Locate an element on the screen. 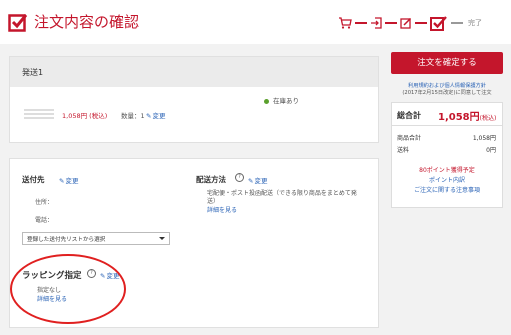 Image resolution: width=511 pixels, height=335 pixels. shipment-title: 発送1 is located at coordinates (33, 72).